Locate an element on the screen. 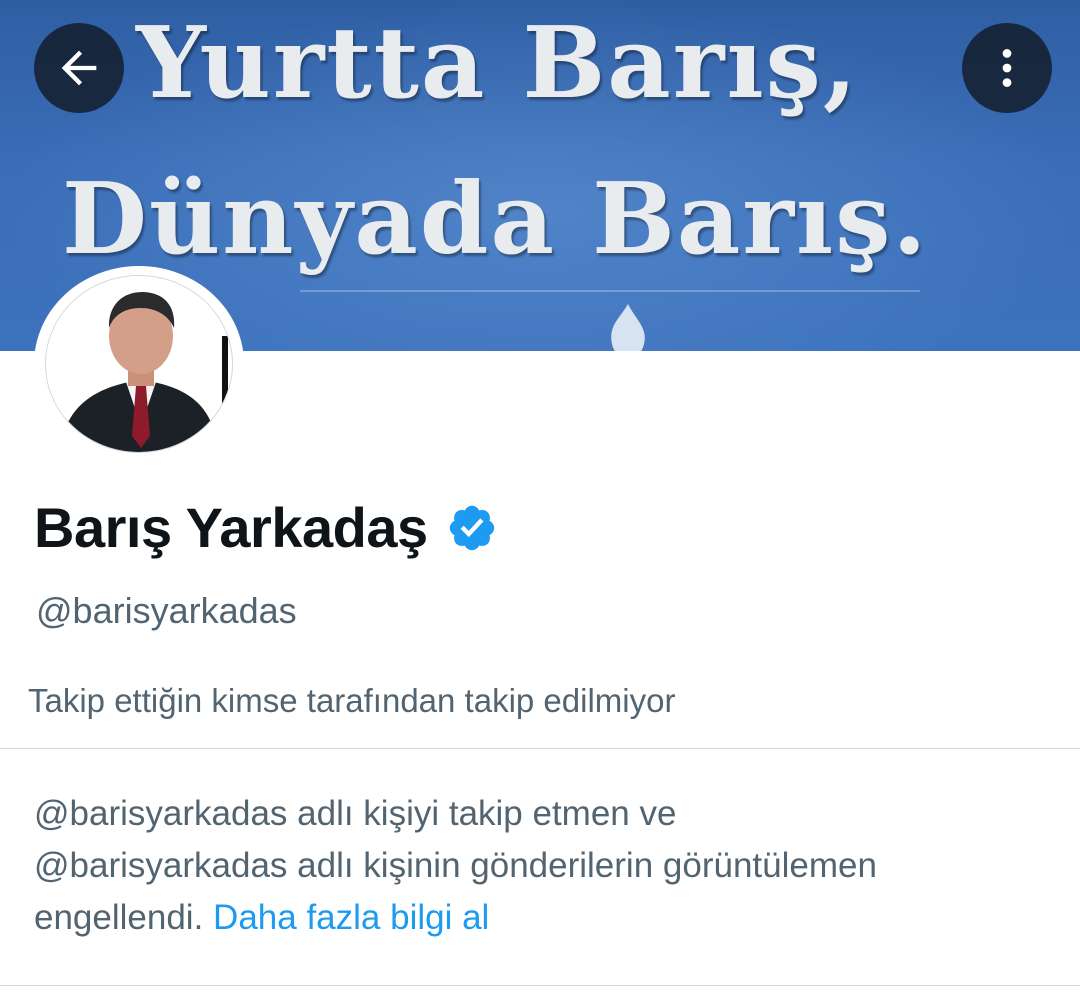  profile-handle: @barisyarkadas is located at coordinates (166, 610).